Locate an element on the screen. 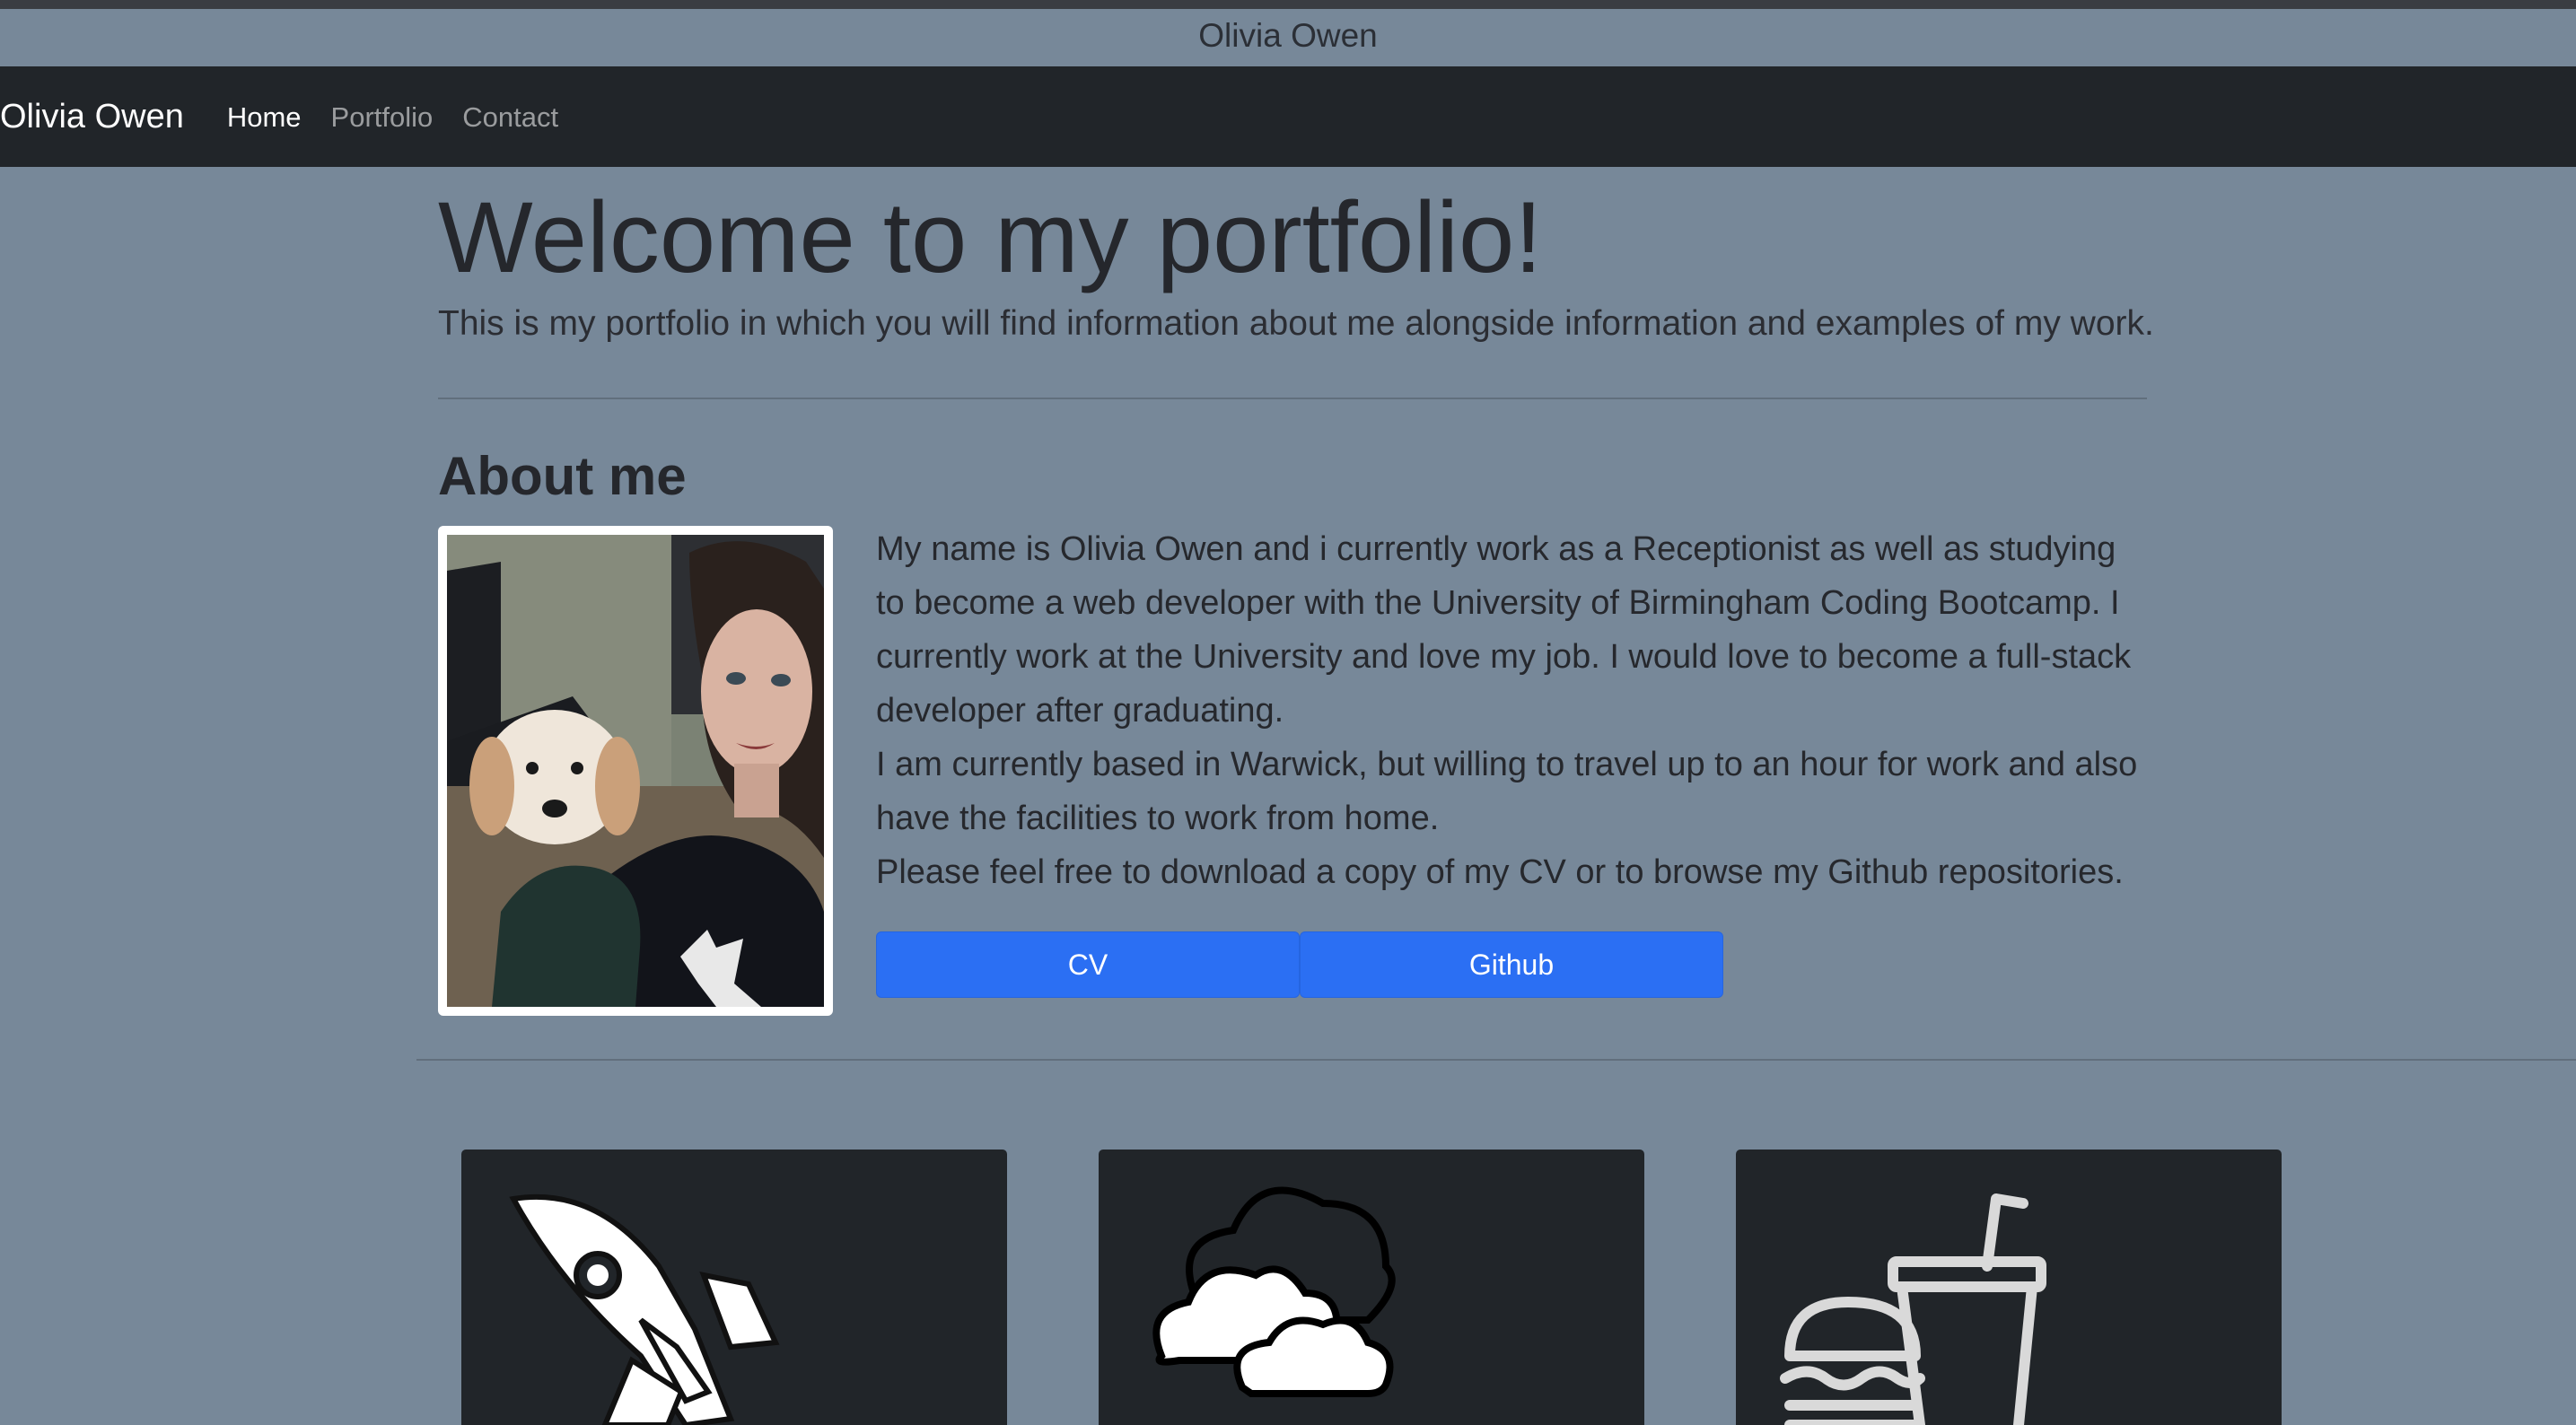 This screenshot has height=1425, width=2576. github-button: Github is located at coordinates (1511, 964).